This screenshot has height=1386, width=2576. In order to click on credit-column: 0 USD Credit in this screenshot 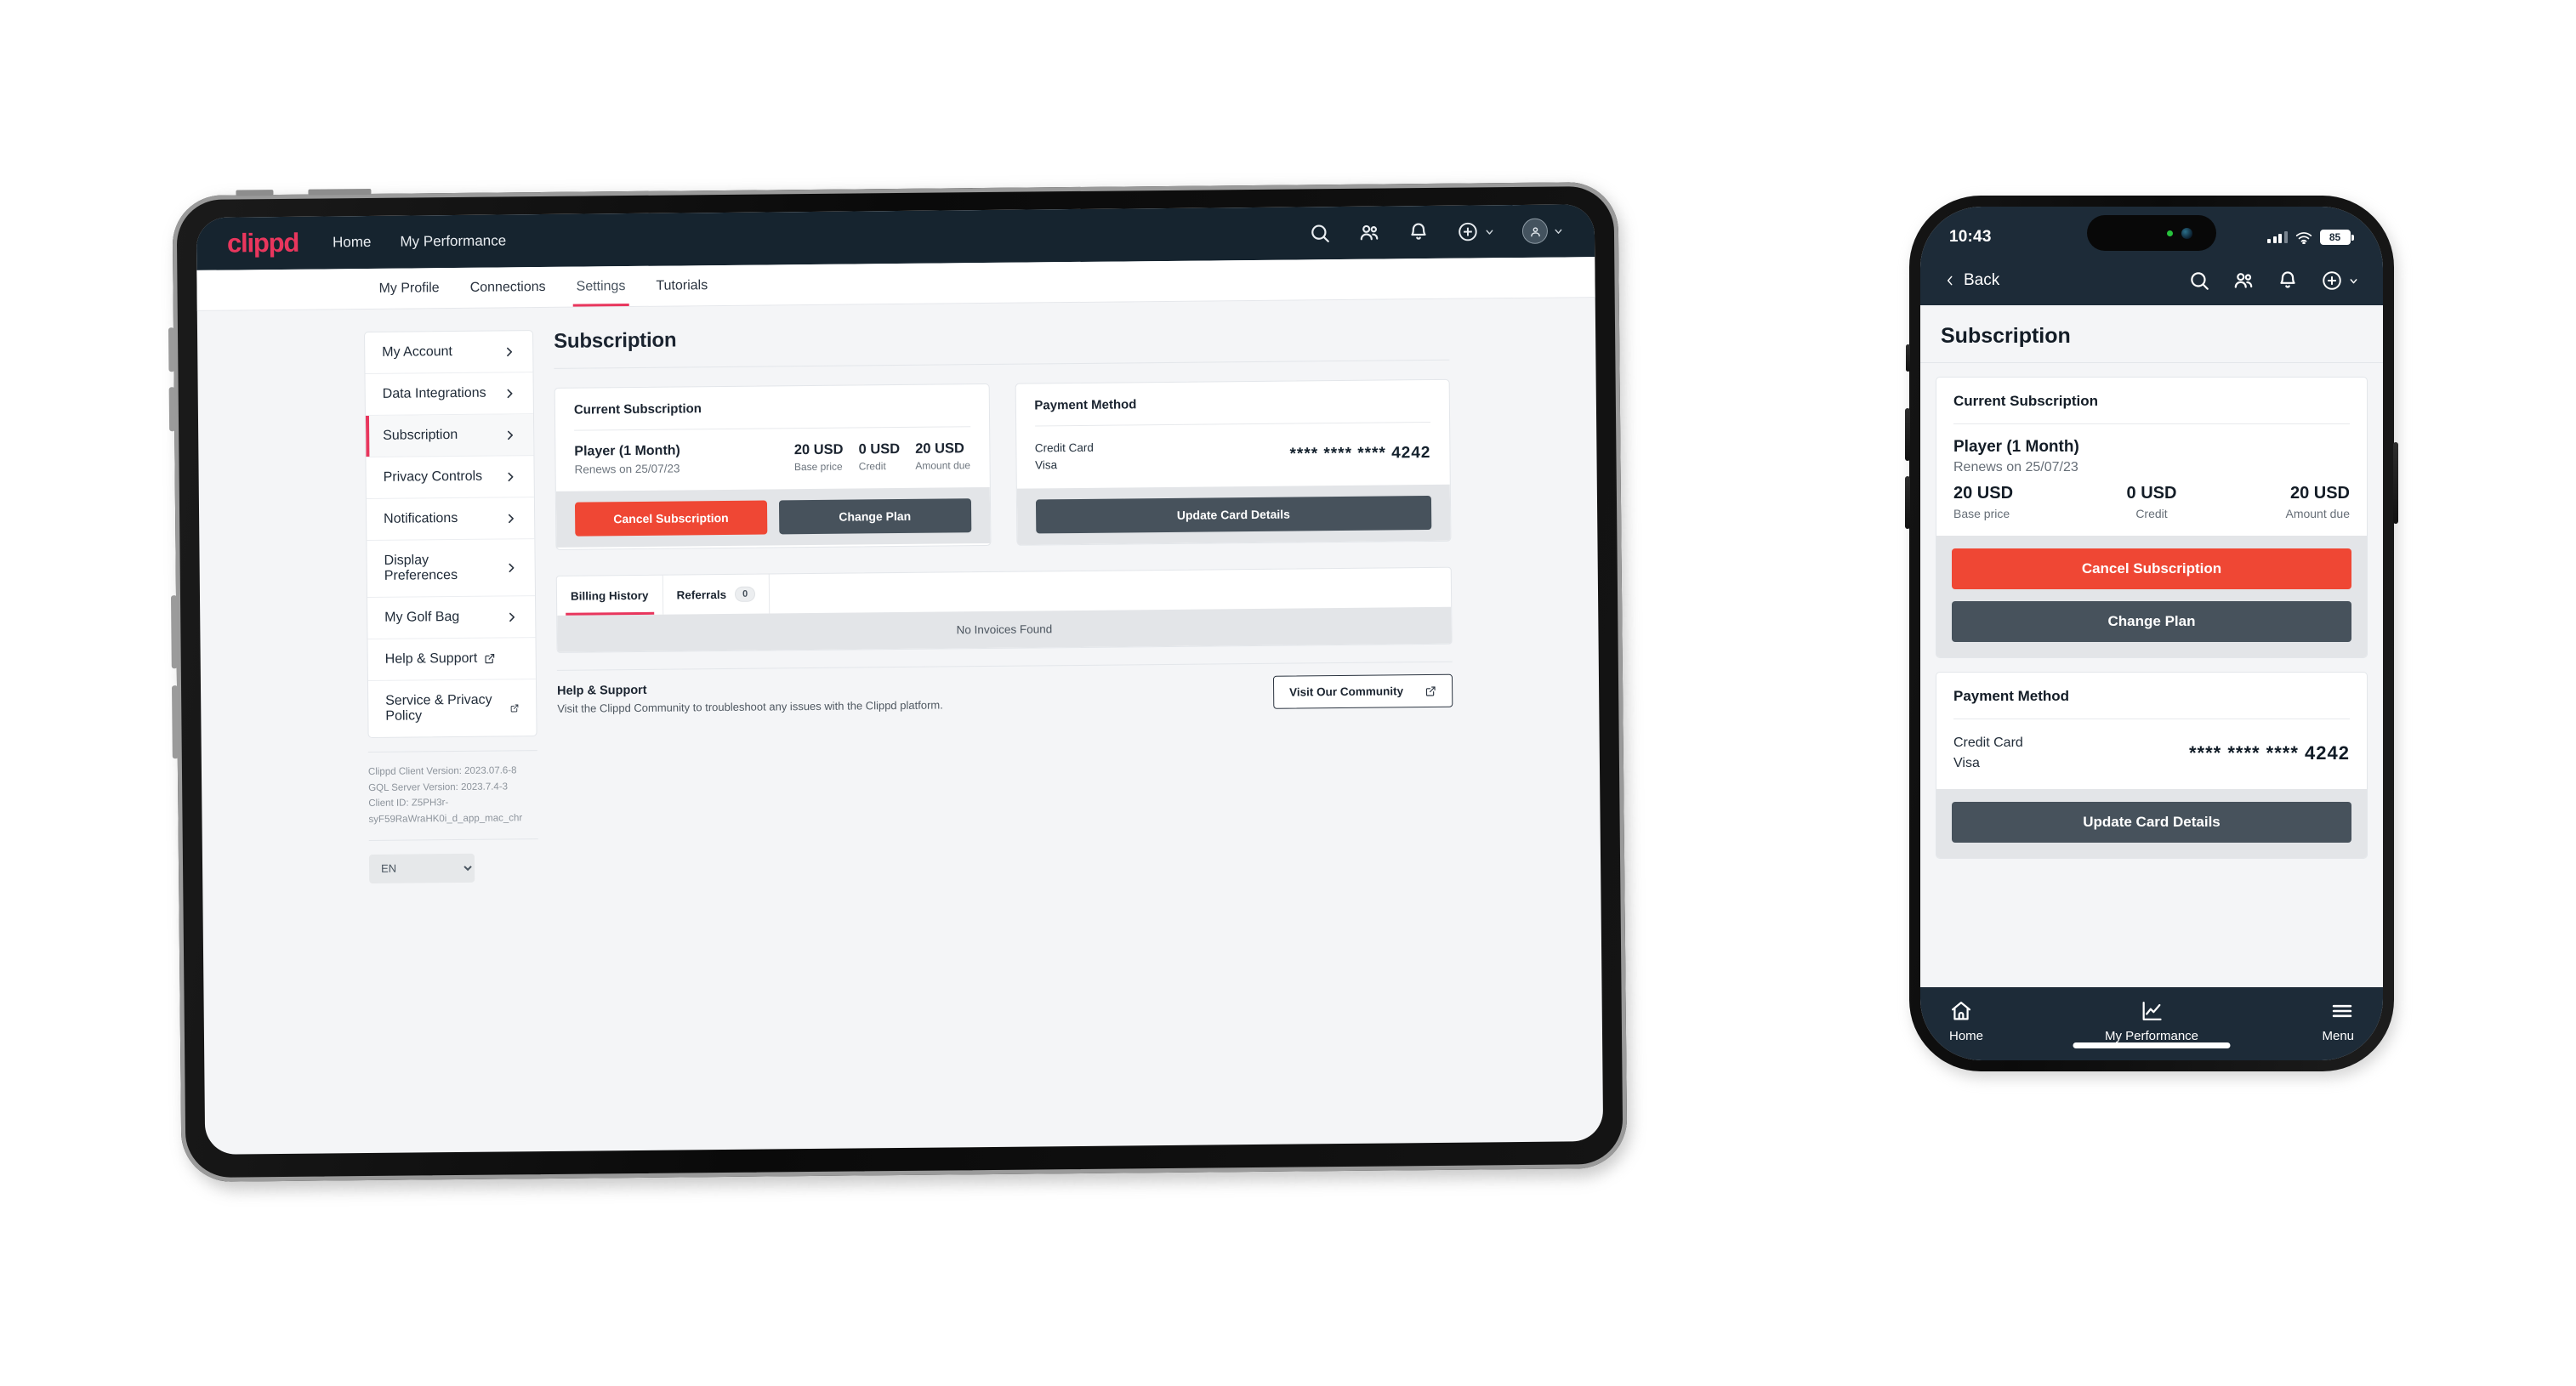, I will do `click(871, 457)`.